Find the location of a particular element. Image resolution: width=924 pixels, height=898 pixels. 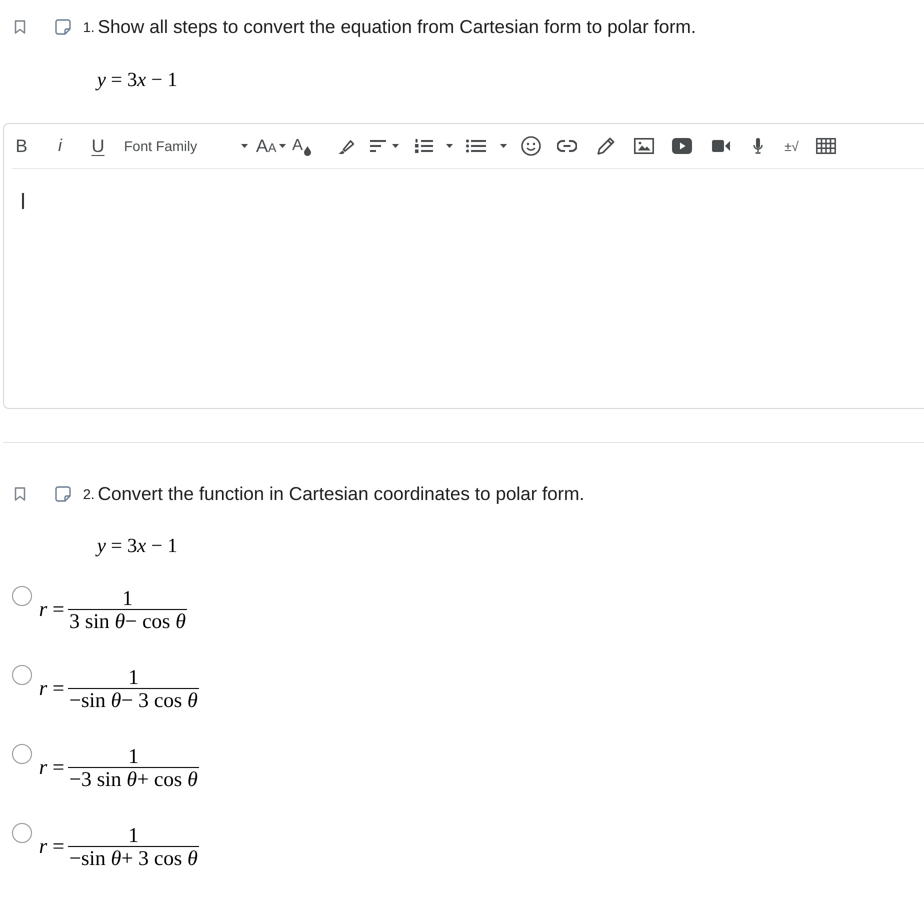

italic-button: i is located at coordinates (60, 146).